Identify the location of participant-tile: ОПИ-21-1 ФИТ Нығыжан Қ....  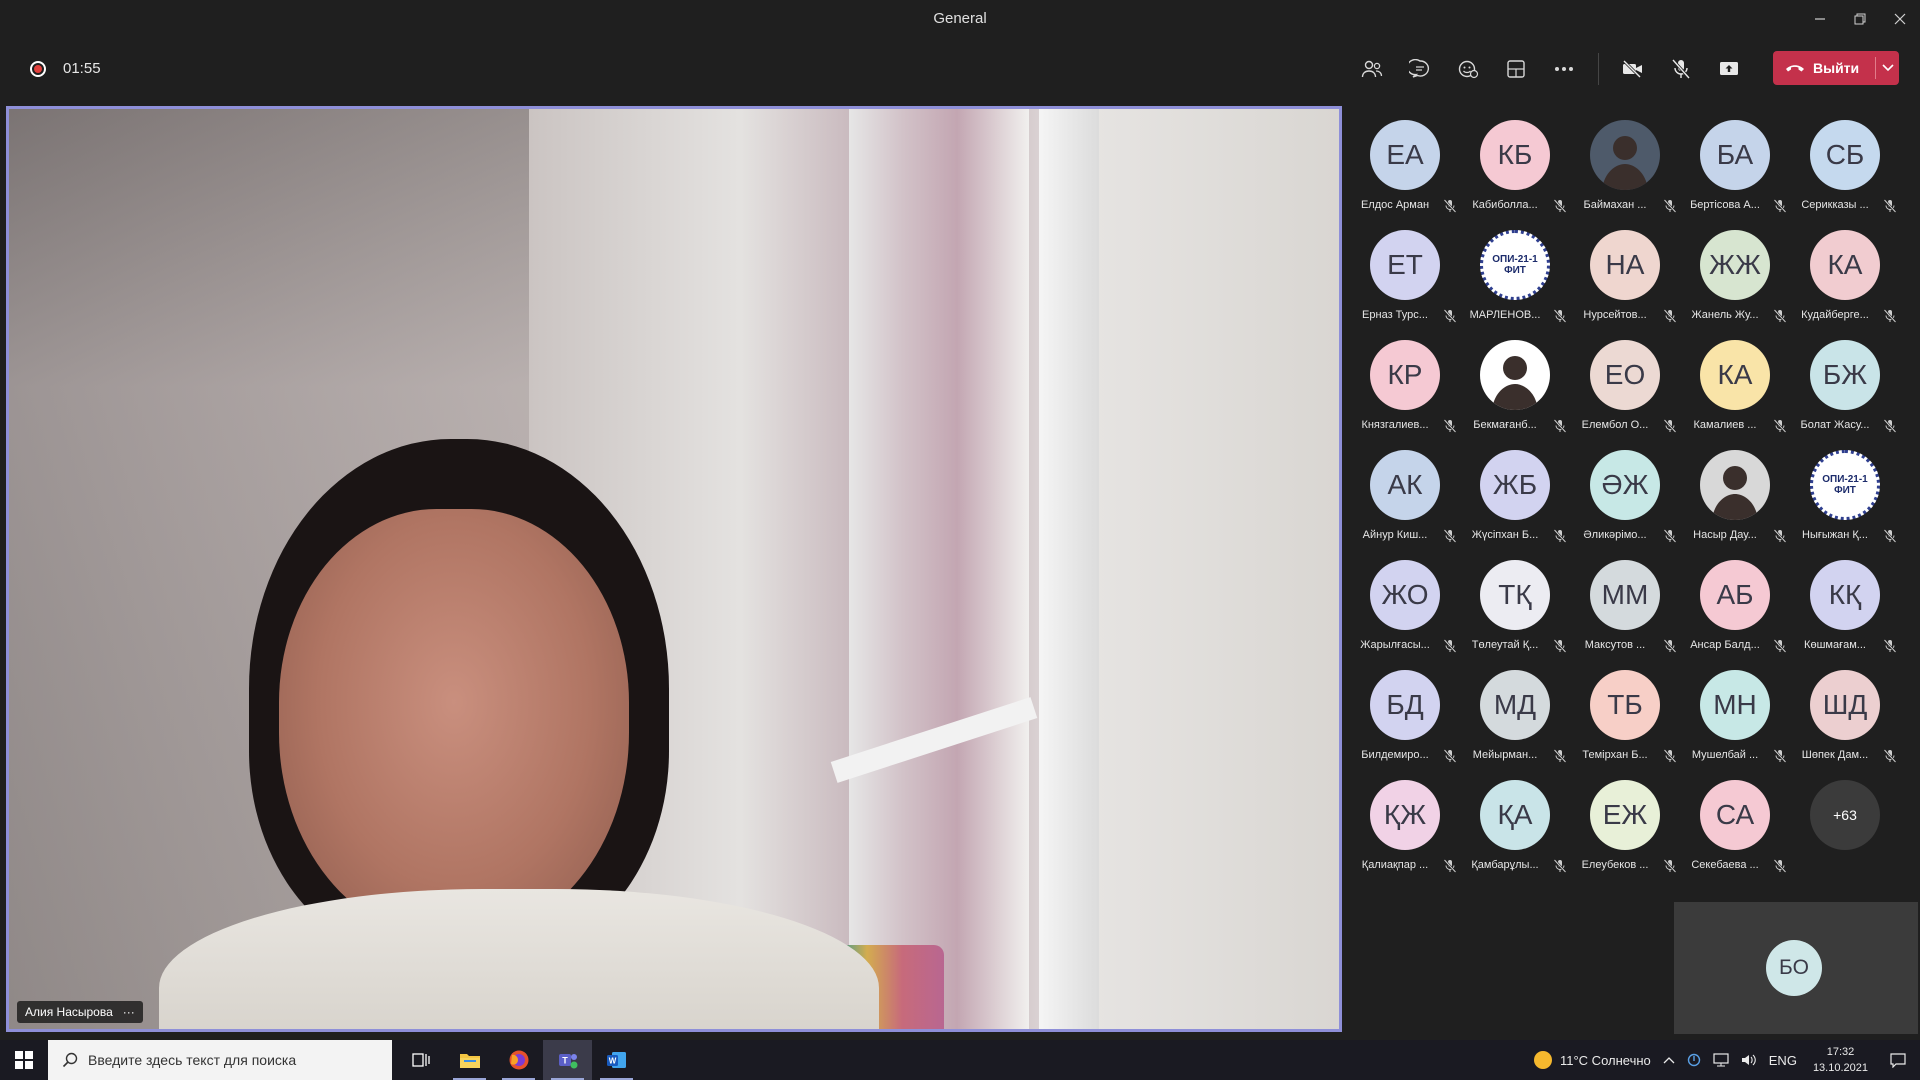
(1845, 497).